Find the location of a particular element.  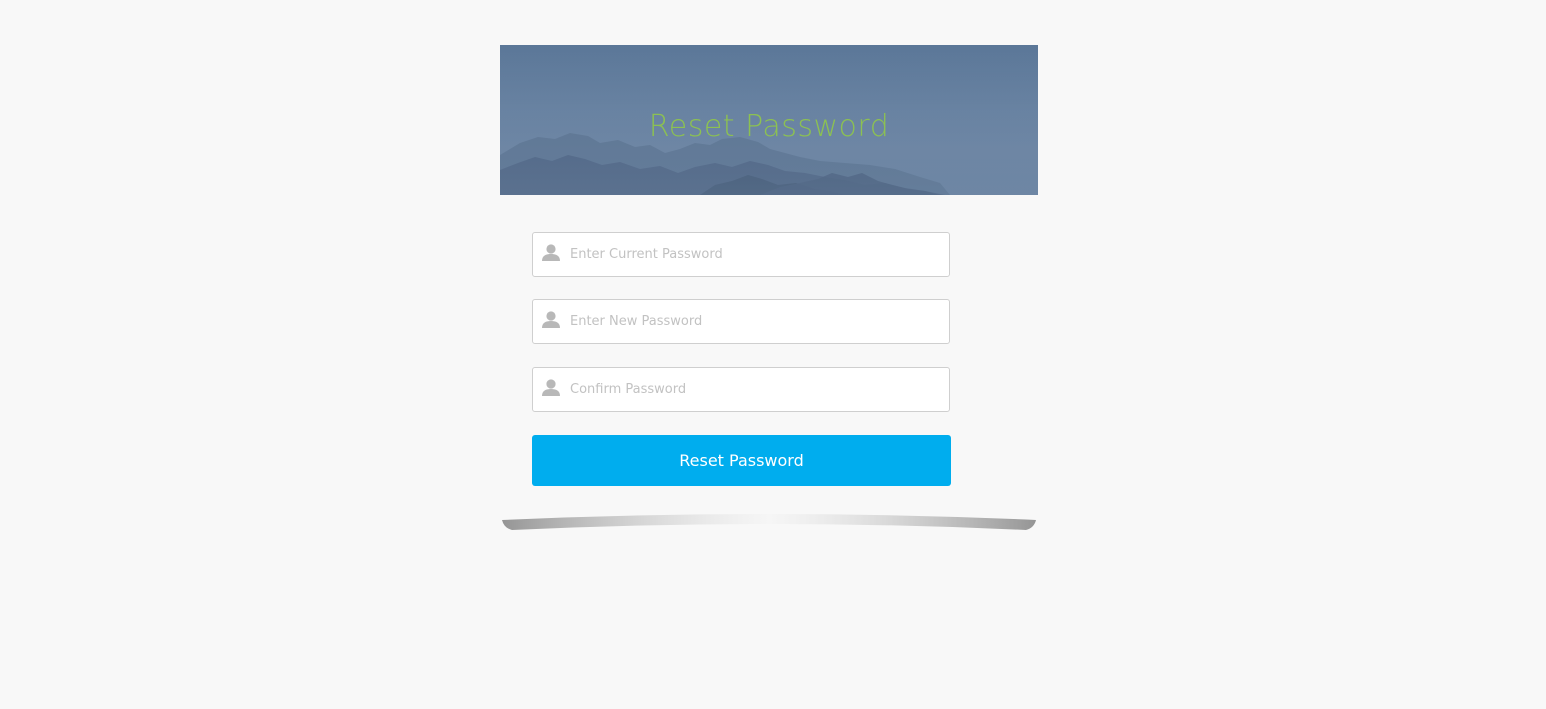

confirm-password-field is located at coordinates (741, 389).